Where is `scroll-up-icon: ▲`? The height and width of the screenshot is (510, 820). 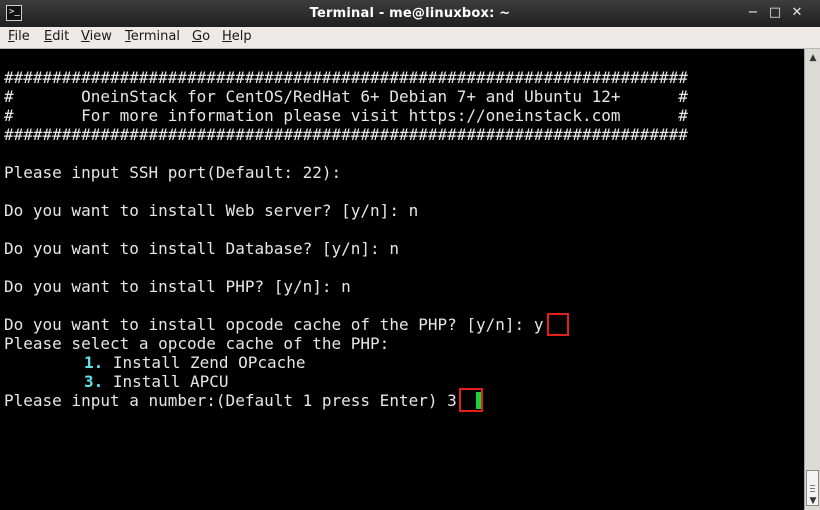
scroll-up-icon: ▲ is located at coordinates (813, 58).